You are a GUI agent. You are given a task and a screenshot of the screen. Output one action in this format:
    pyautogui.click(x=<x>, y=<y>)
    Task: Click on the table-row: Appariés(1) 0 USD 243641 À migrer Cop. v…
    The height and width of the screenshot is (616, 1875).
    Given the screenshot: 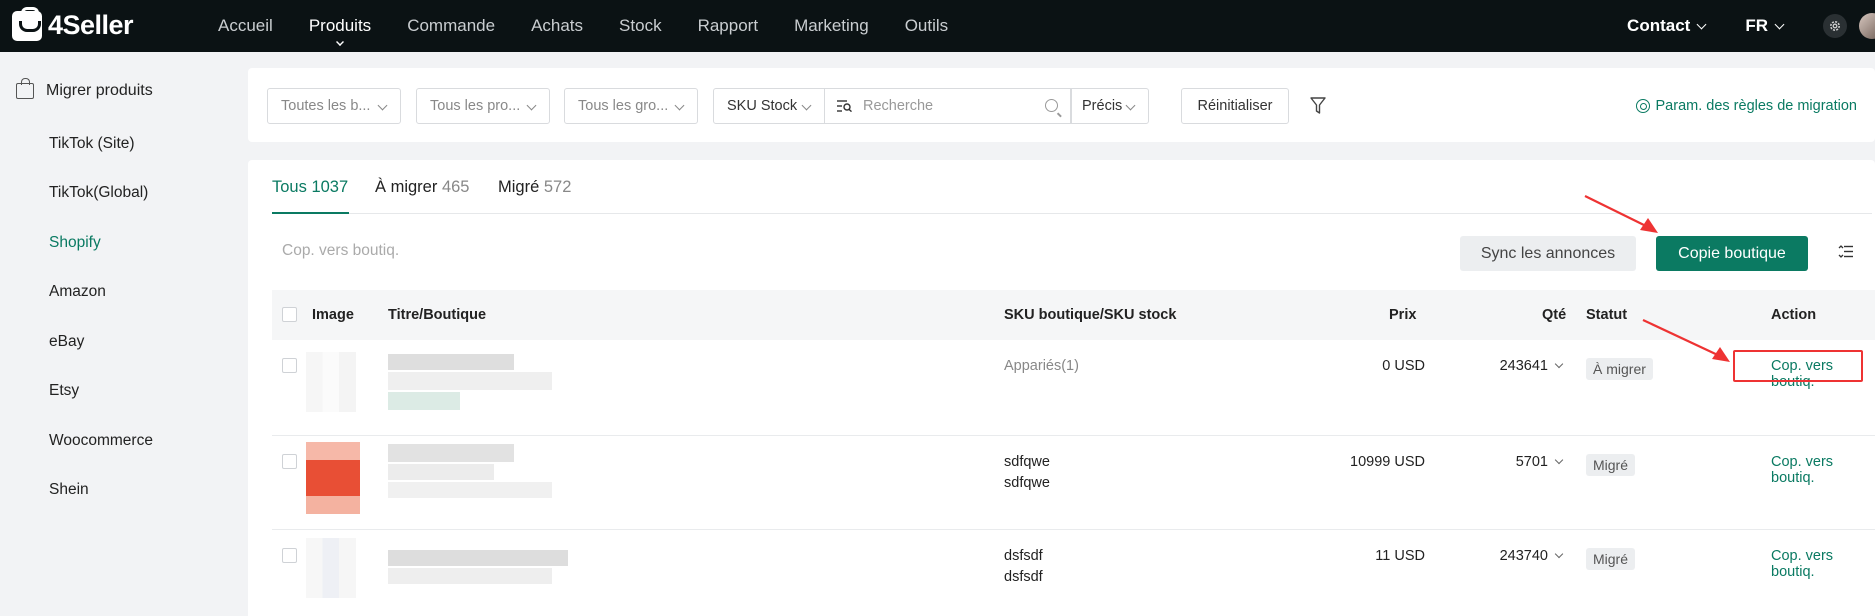 What is the action you would take?
    pyautogui.click(x=1073, y=388)
    